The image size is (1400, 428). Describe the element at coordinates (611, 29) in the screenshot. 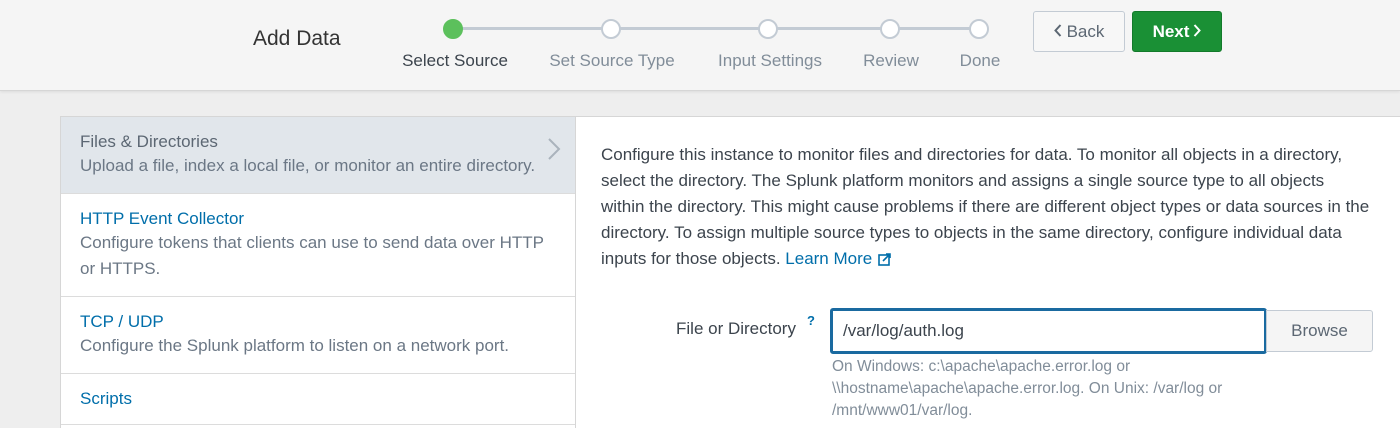

I see `step-dot-set-source-type` at that location.